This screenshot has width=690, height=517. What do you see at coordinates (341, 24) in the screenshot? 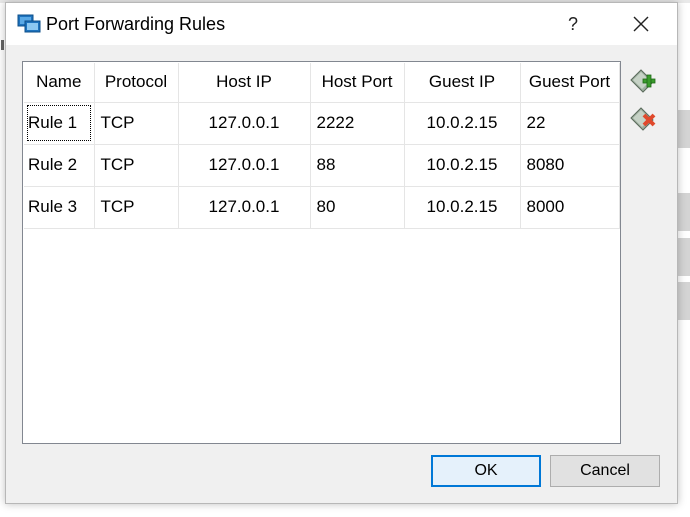
I see `title-bar: Port Forwarding Rules ?` at bounding box center [341, 24].